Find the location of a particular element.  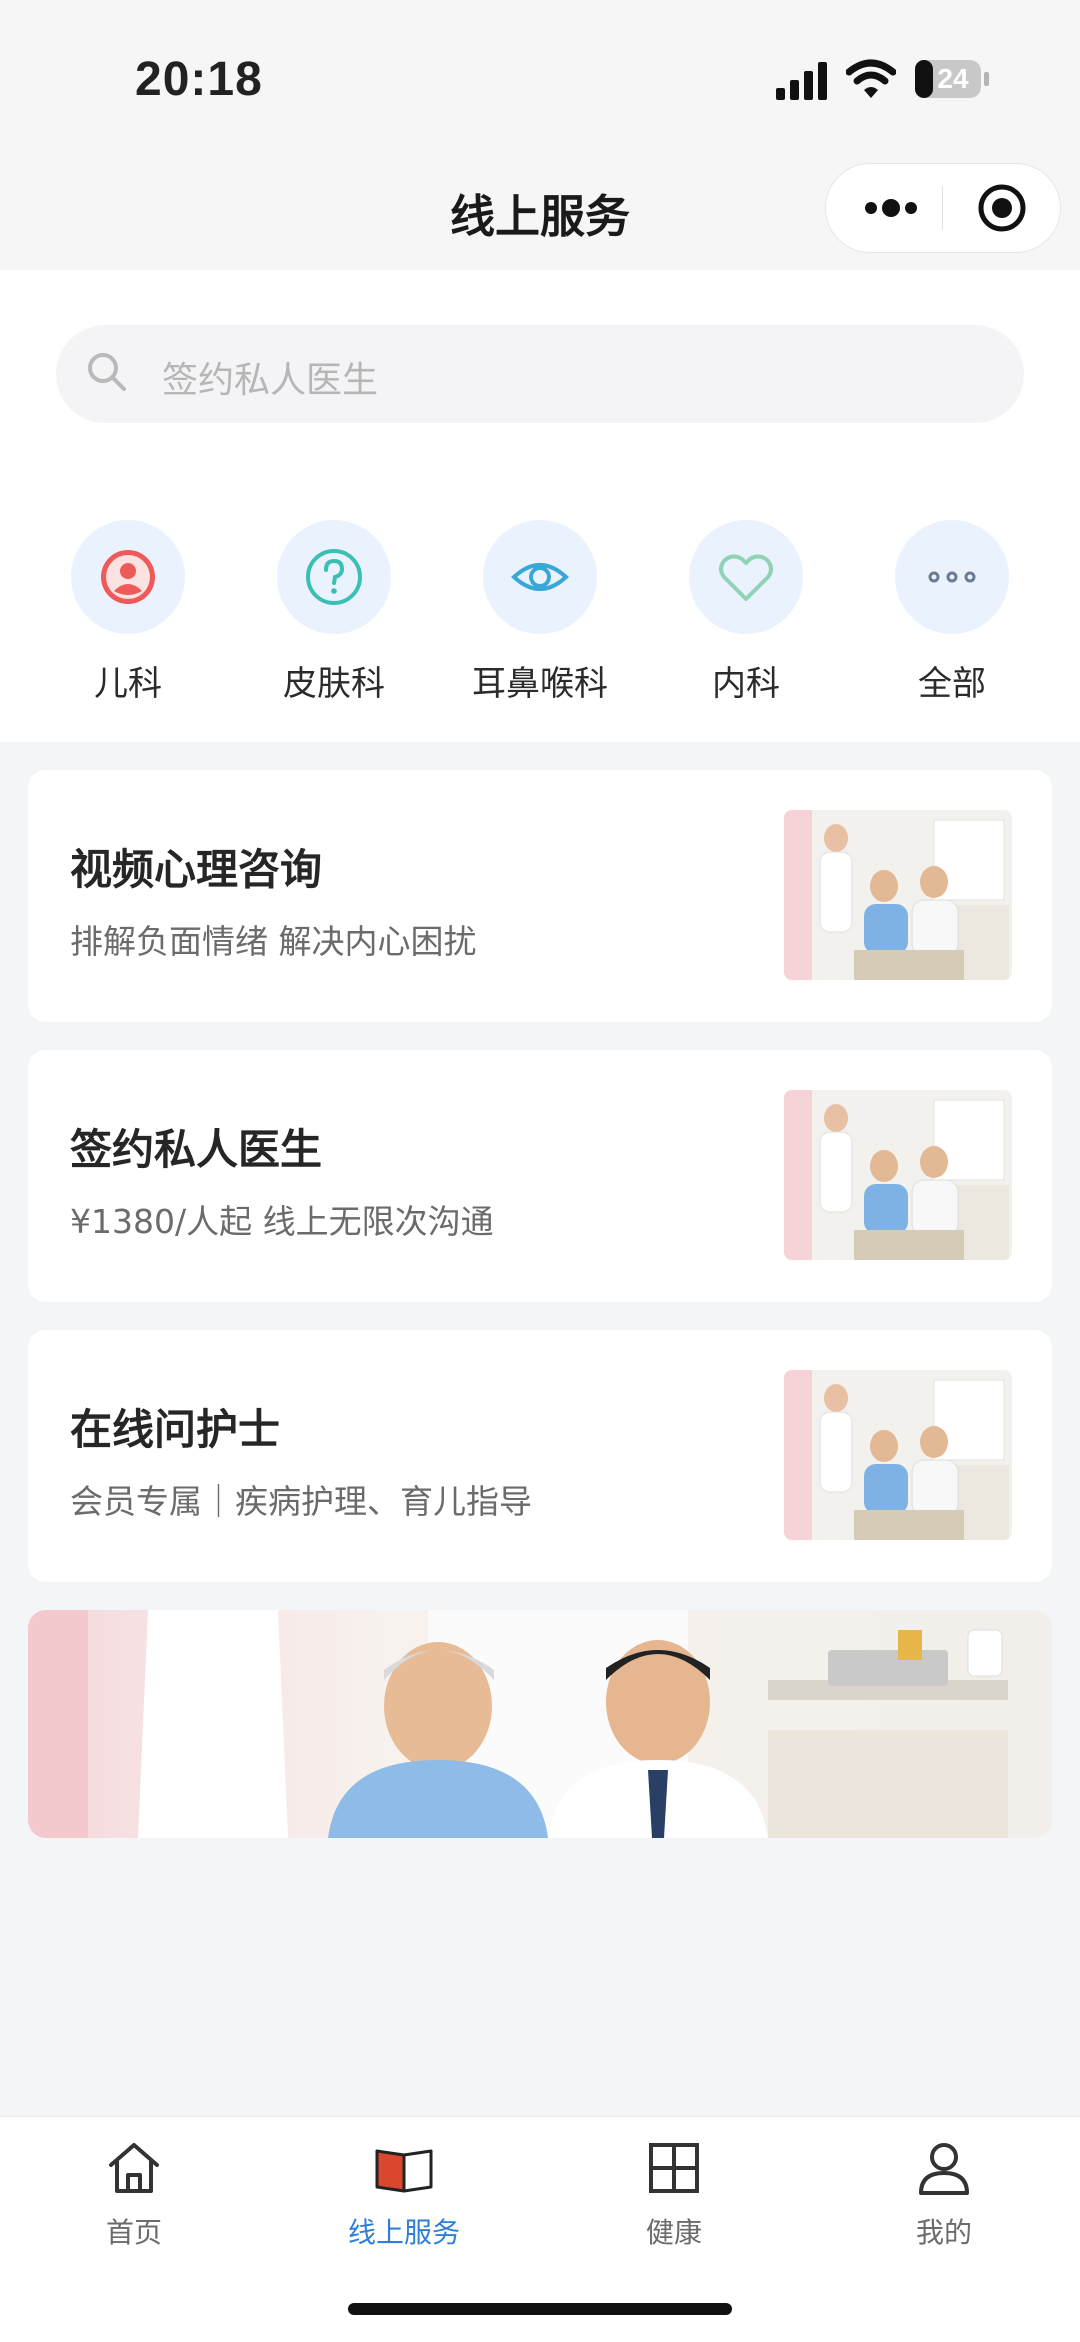

wifi-icon is located at coordinates (871, 78).